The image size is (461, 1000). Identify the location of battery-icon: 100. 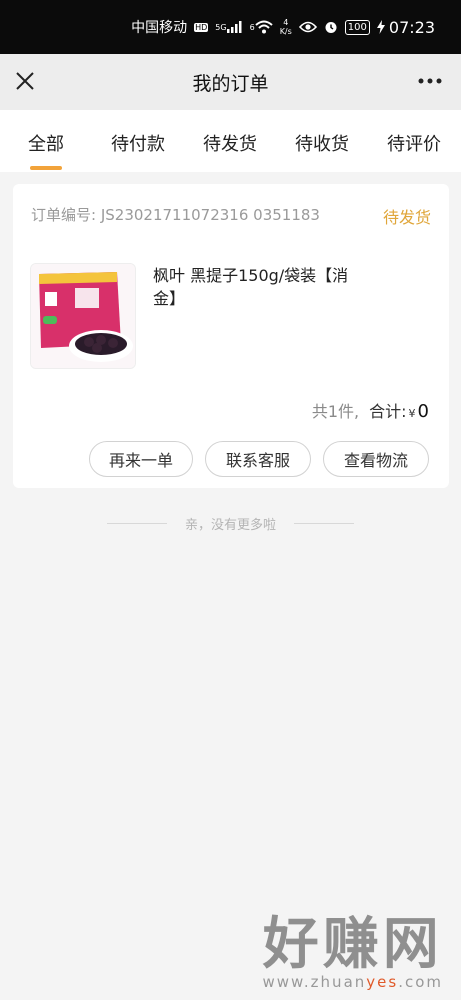
(357, 27).